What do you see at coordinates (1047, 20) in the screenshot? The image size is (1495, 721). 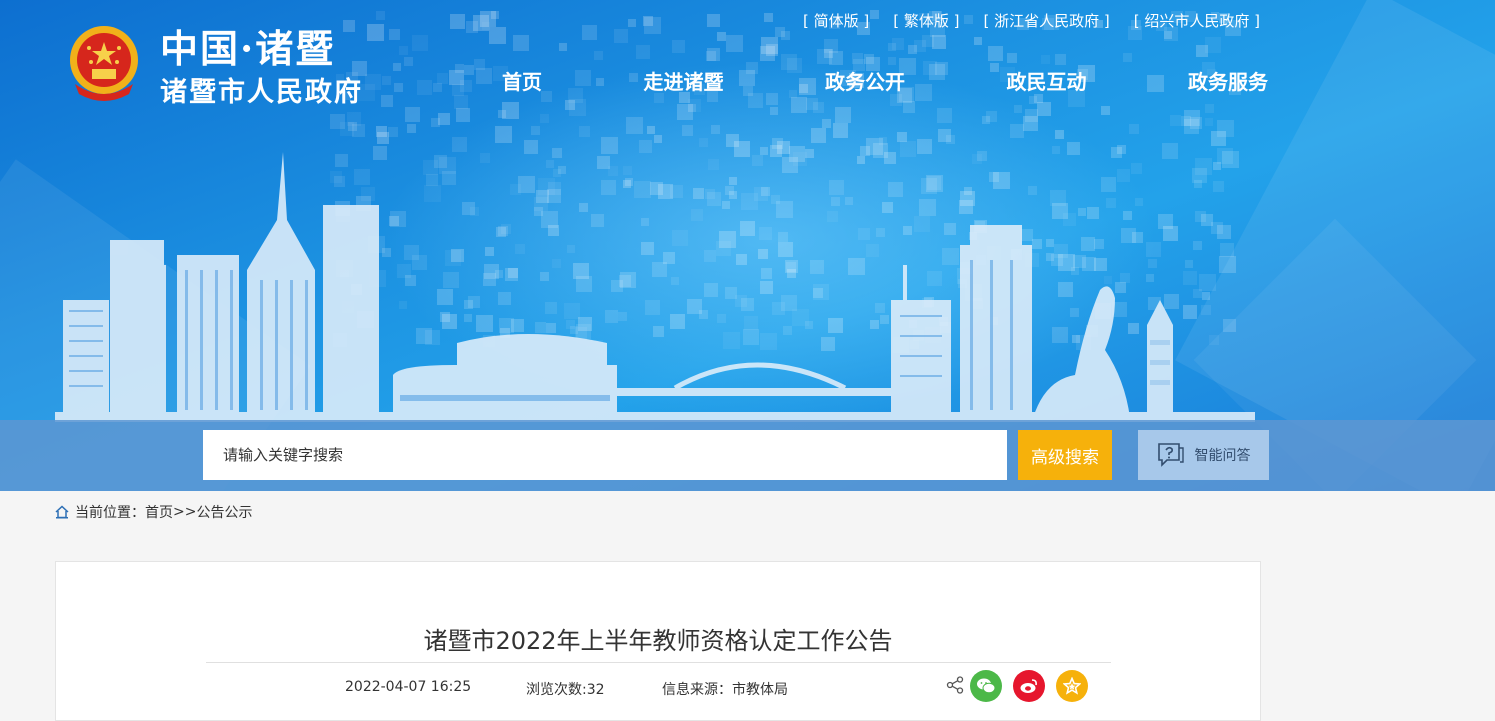 I see `toplink-zhejiang-gov: [ 浙江省人民政府 ]` at bounding box center [1047, 20].